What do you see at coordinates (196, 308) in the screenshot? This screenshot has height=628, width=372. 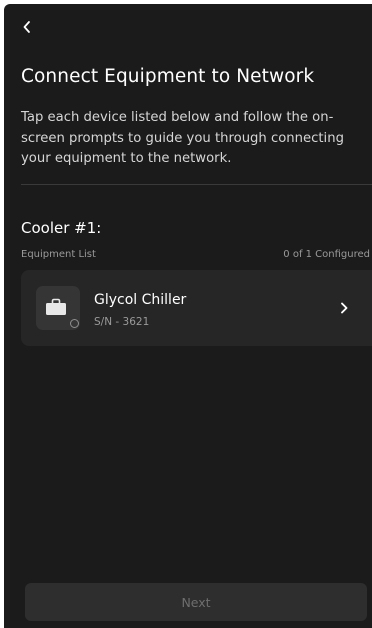 I see `device-card-glycol-chiller: Glycol Chiller S/N - 3621` at bounding box center [196, 308].